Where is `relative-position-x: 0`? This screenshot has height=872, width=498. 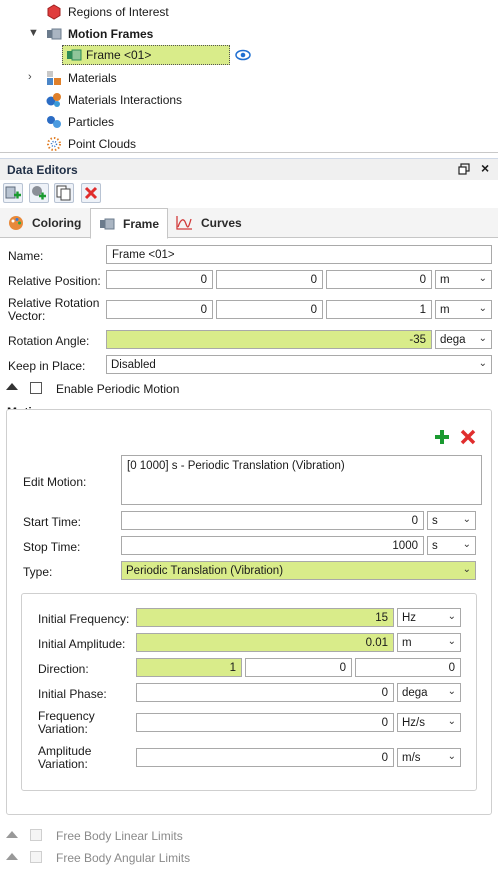 relative-position-x: 0 is located at coordinates (159, 279).